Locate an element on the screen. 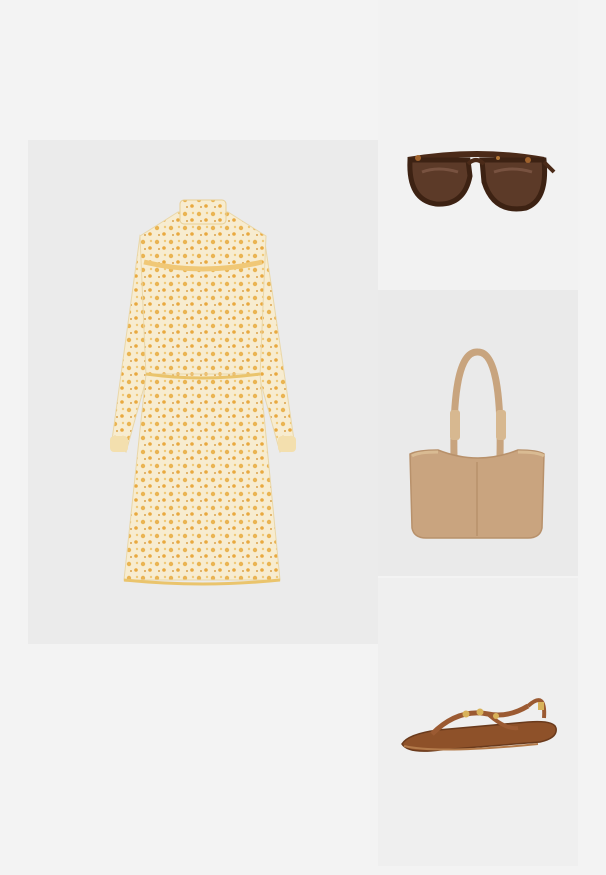 The height and width of the screenshot is (875, 606). brown-thong-sandal-image is located at coordinates (479, 725).